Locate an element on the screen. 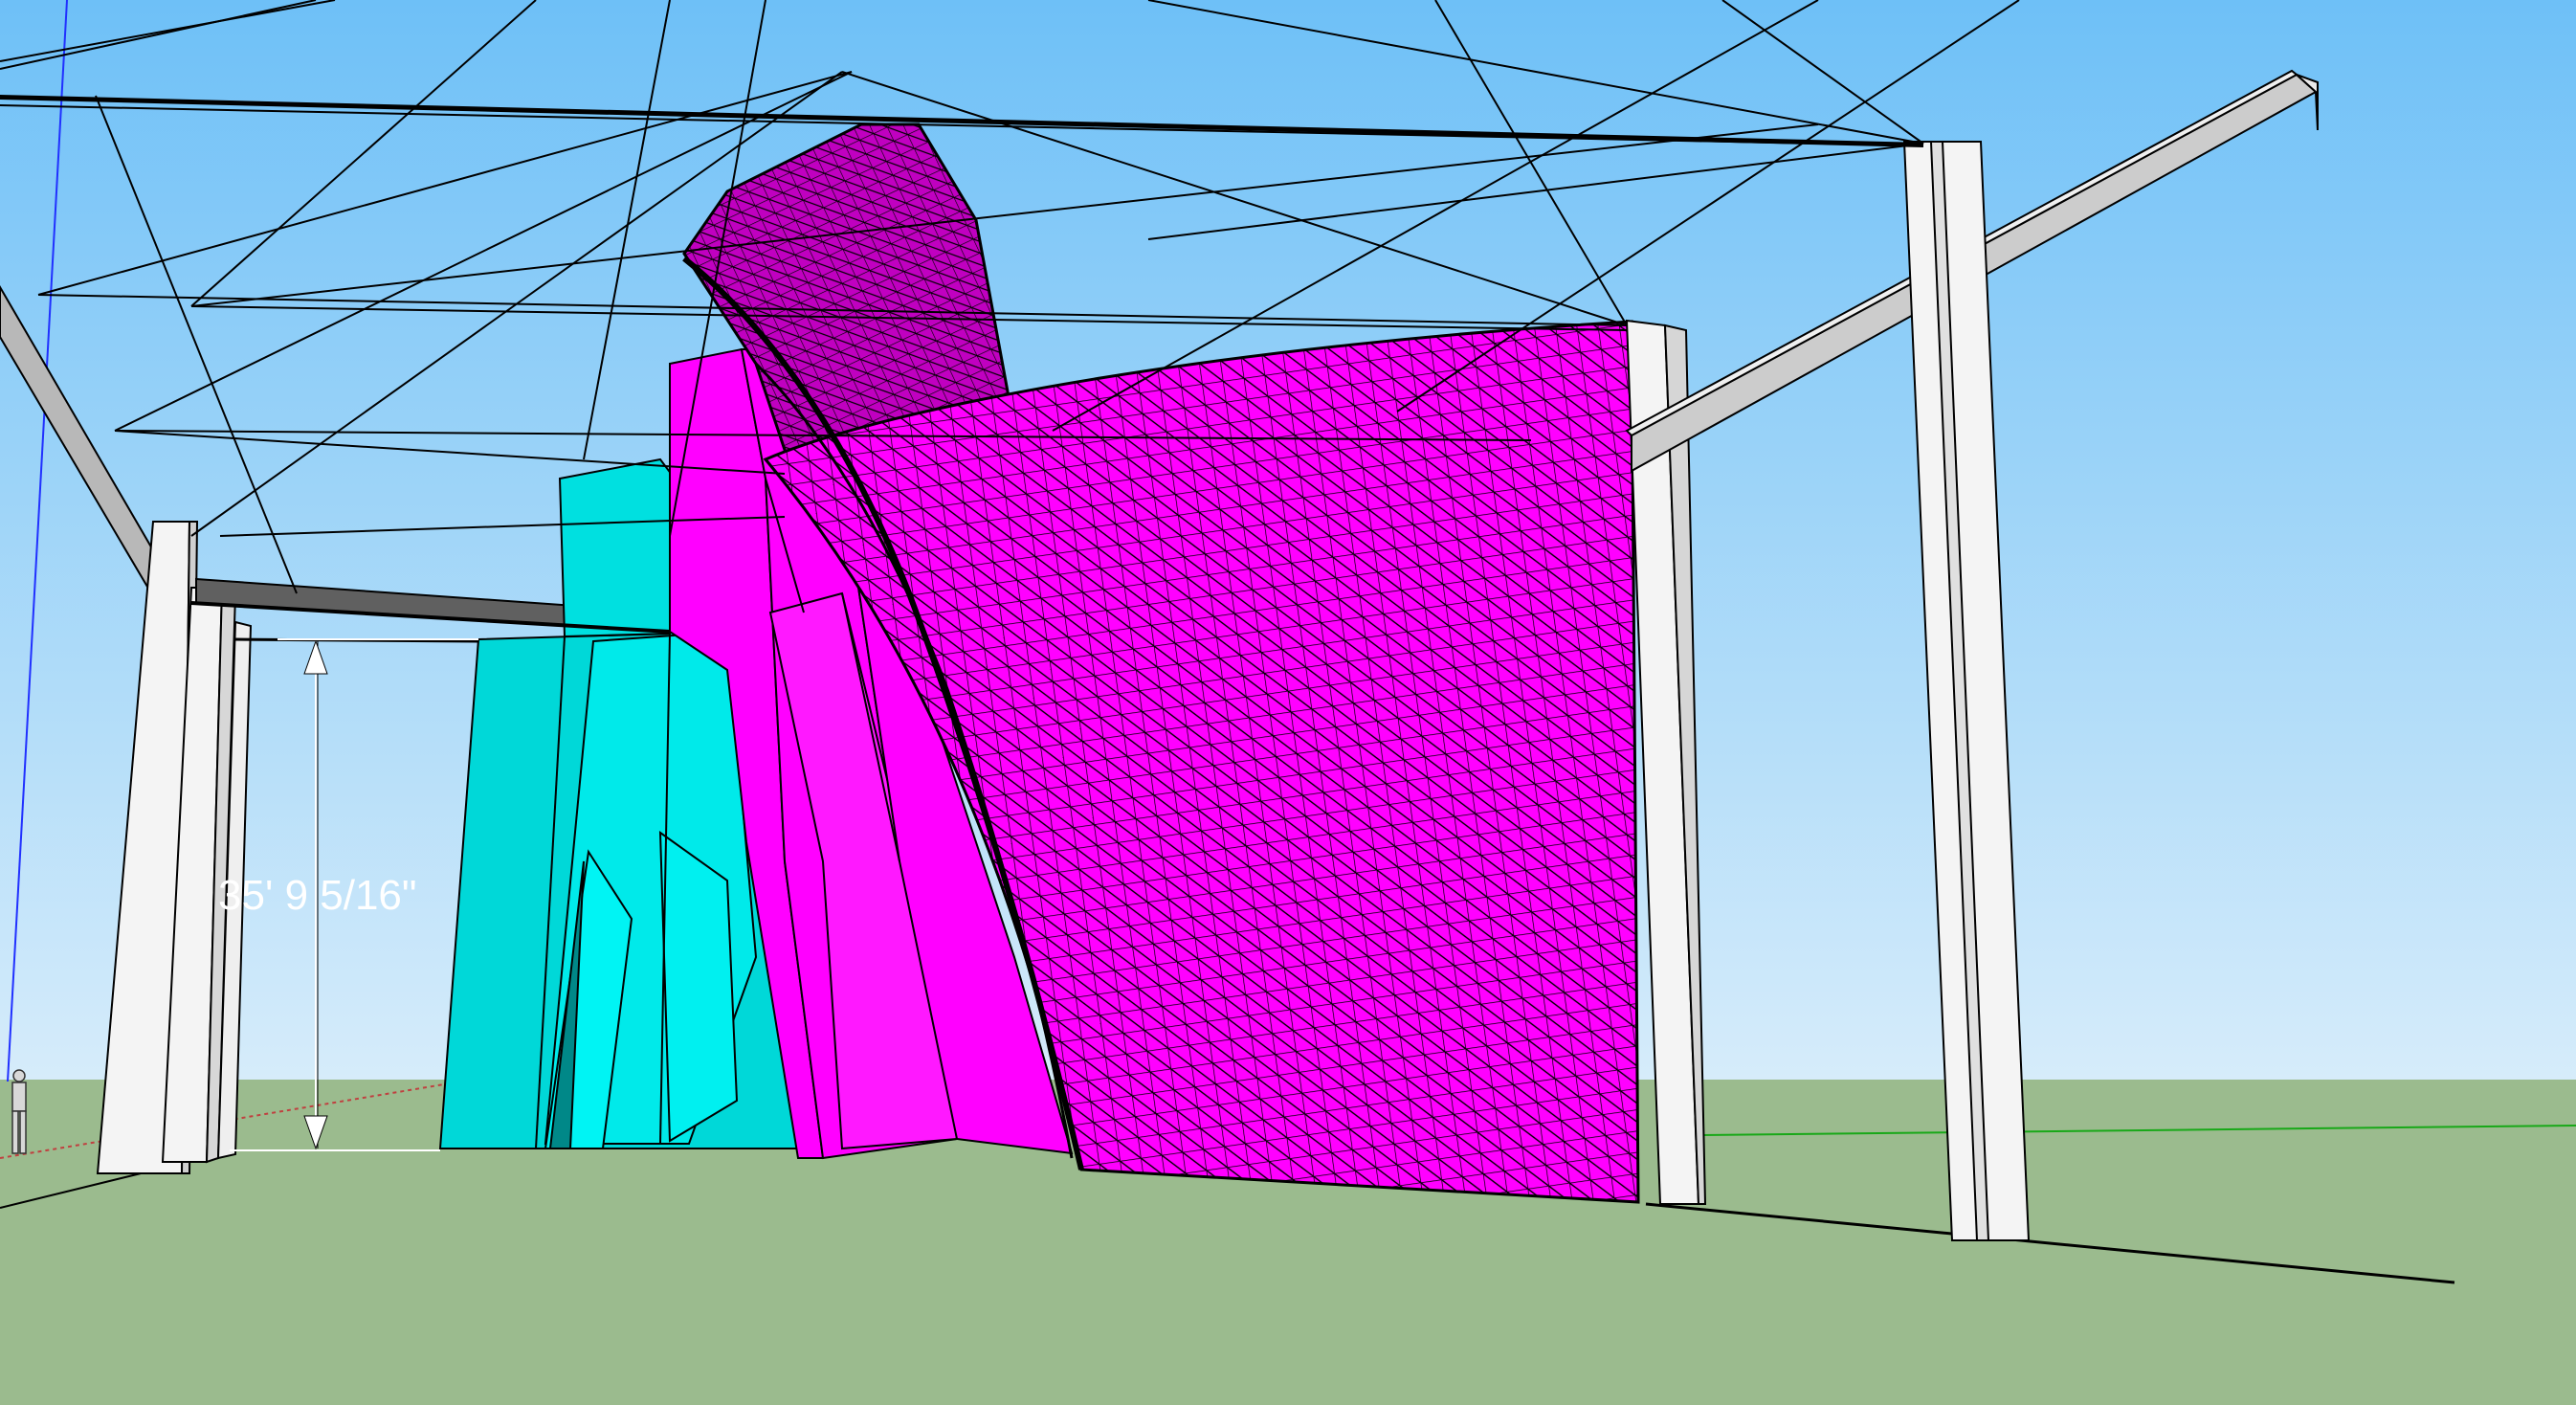  dimension-label: 35' 9 5/16" is located at coordinates (317, 896).